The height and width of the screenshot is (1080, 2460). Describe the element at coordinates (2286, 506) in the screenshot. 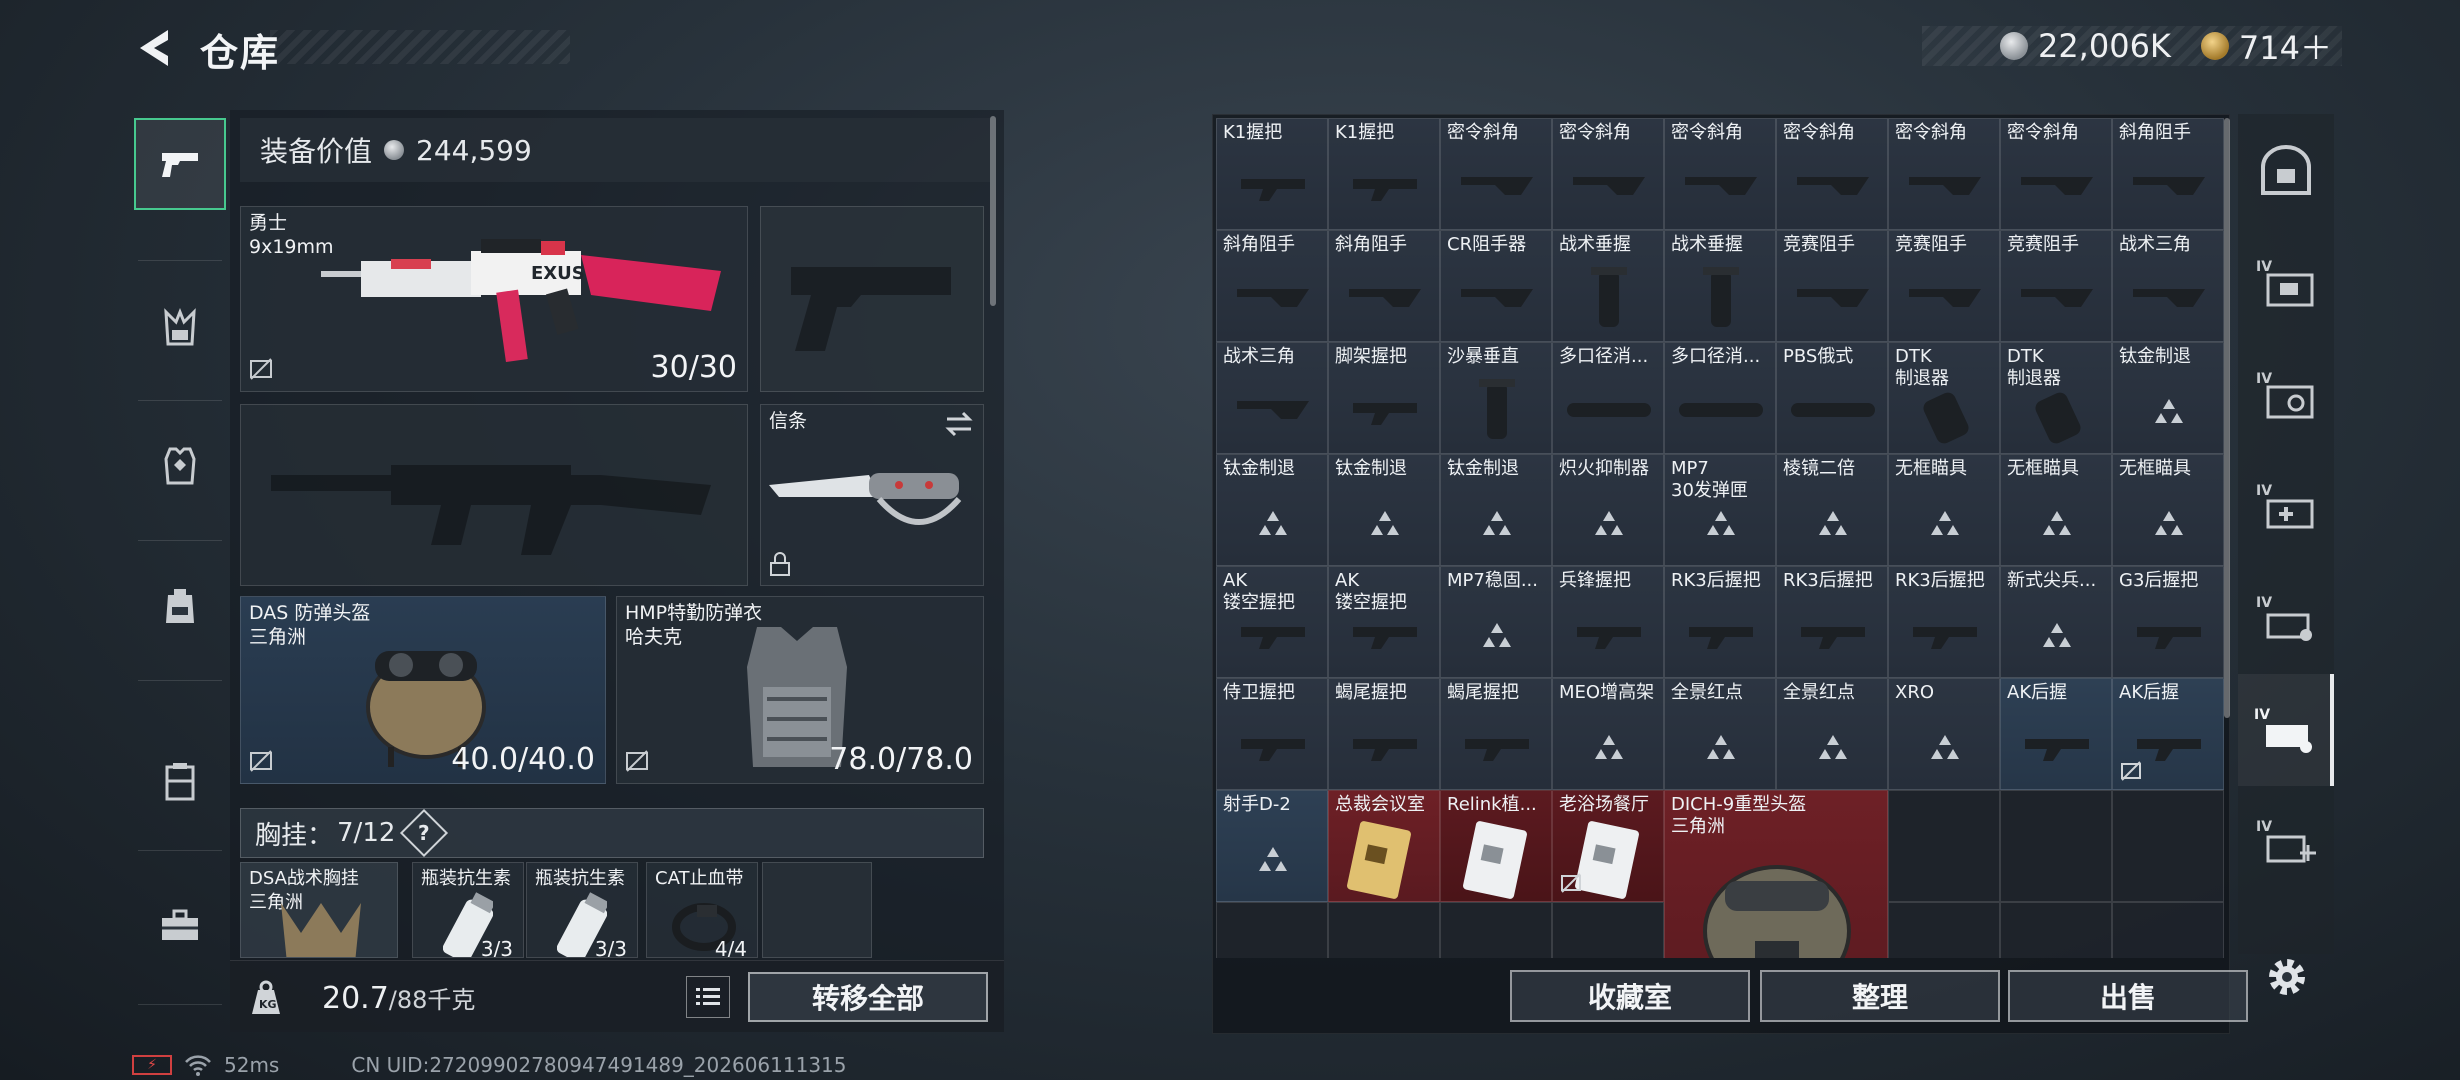

I see `nav-medical: IV` at that location.